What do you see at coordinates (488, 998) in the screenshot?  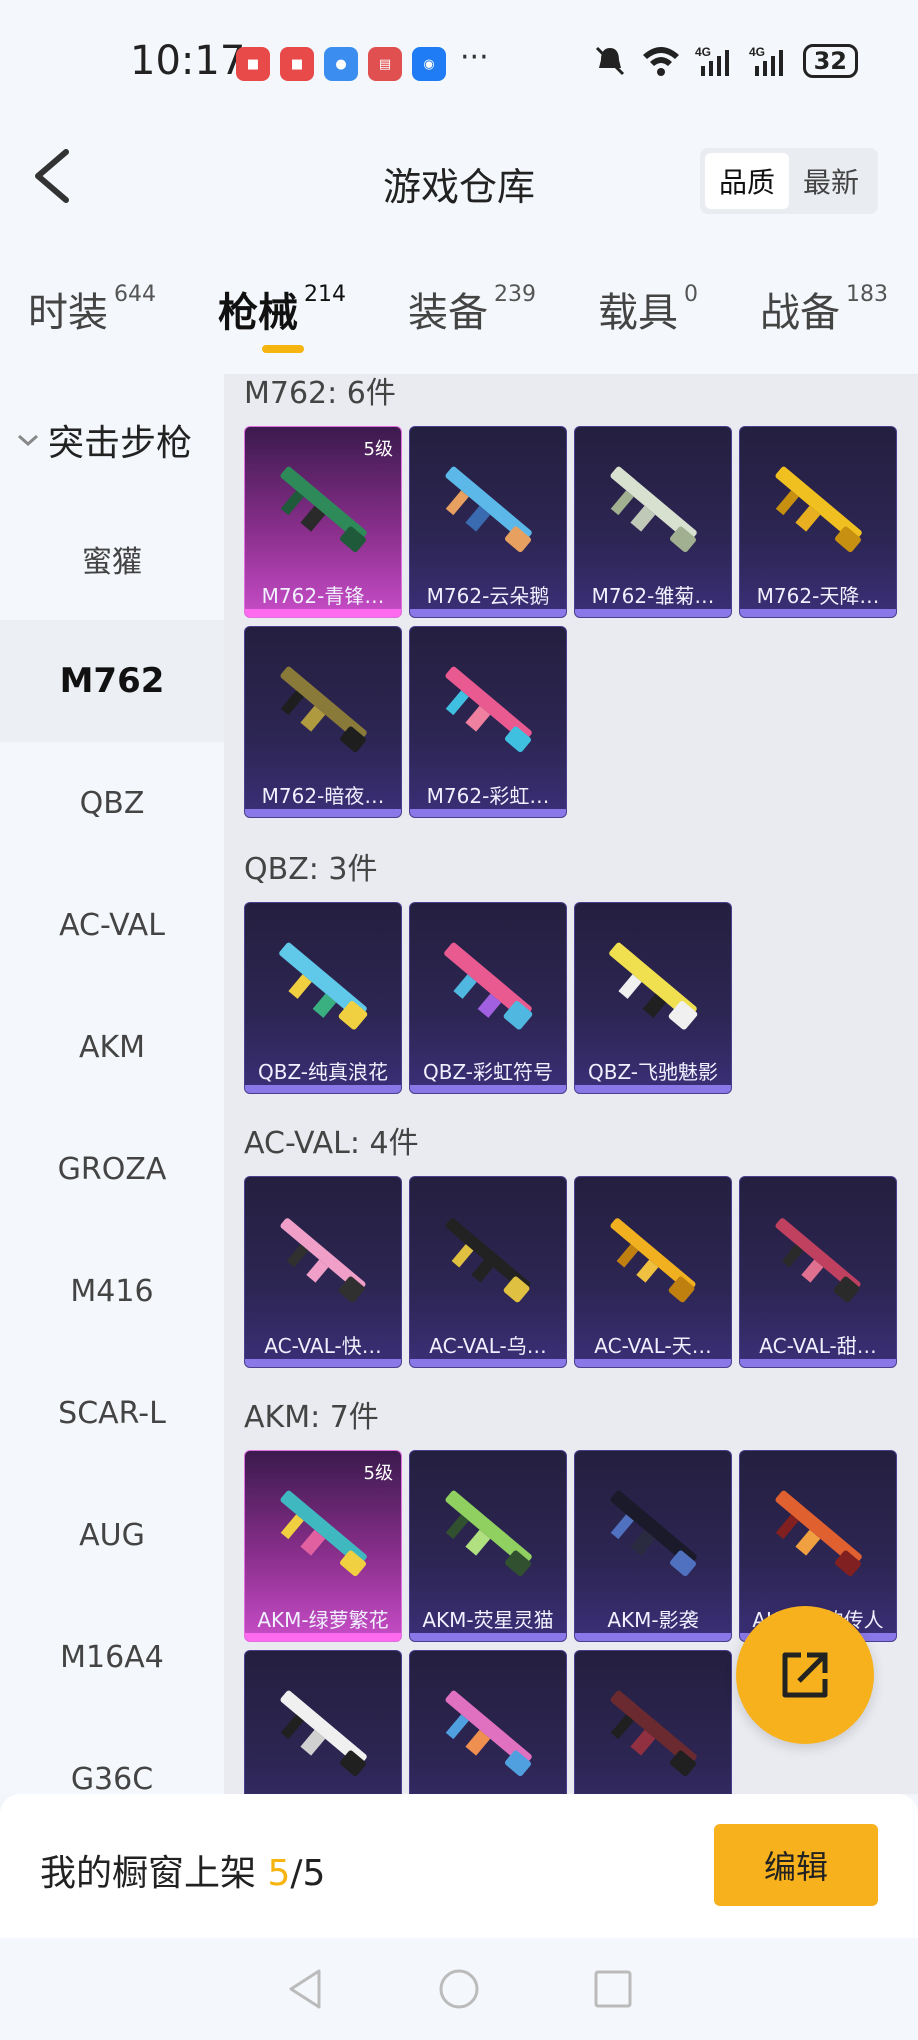 I see `skin-card: QBZ-彩虹符号` at bounding box center [488, 998].